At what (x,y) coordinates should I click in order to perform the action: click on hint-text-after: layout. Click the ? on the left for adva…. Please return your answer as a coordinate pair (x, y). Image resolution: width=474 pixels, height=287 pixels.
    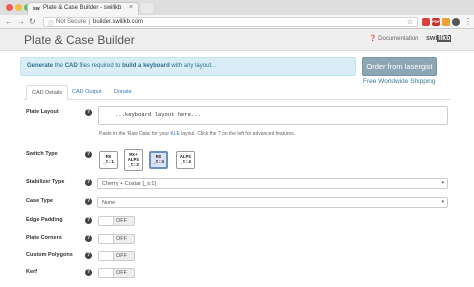
    Looking at the image, I should click on (237, 134).